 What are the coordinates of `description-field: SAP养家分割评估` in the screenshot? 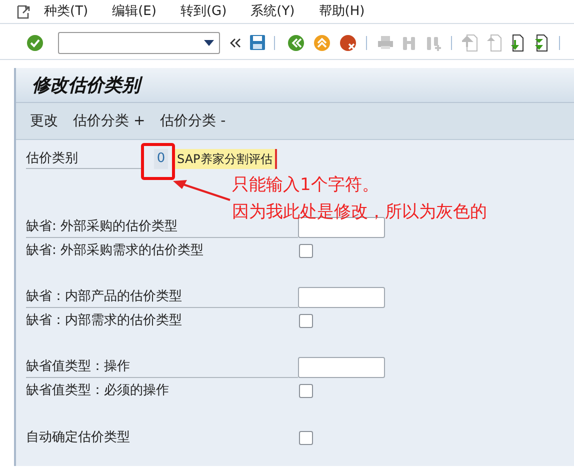 It's located at (225, 159).